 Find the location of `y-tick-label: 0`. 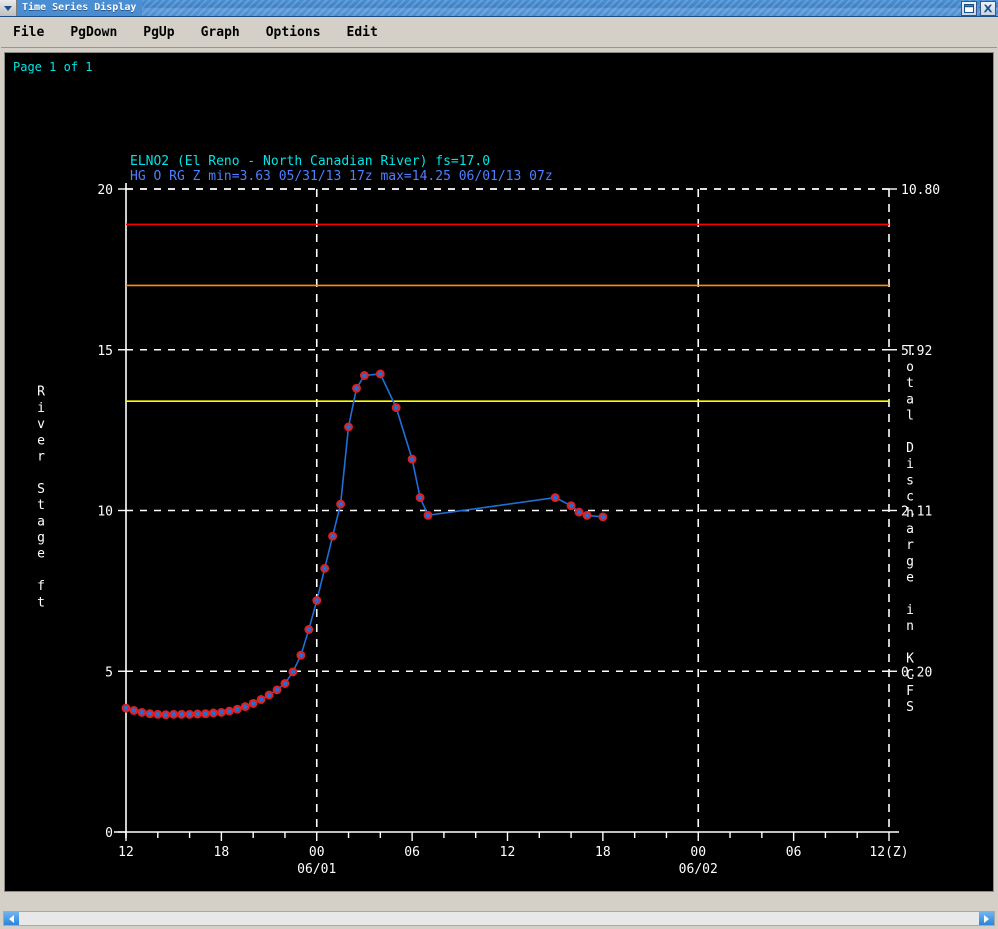

y-tick-label: 0 is located at coordinates (109, 833).